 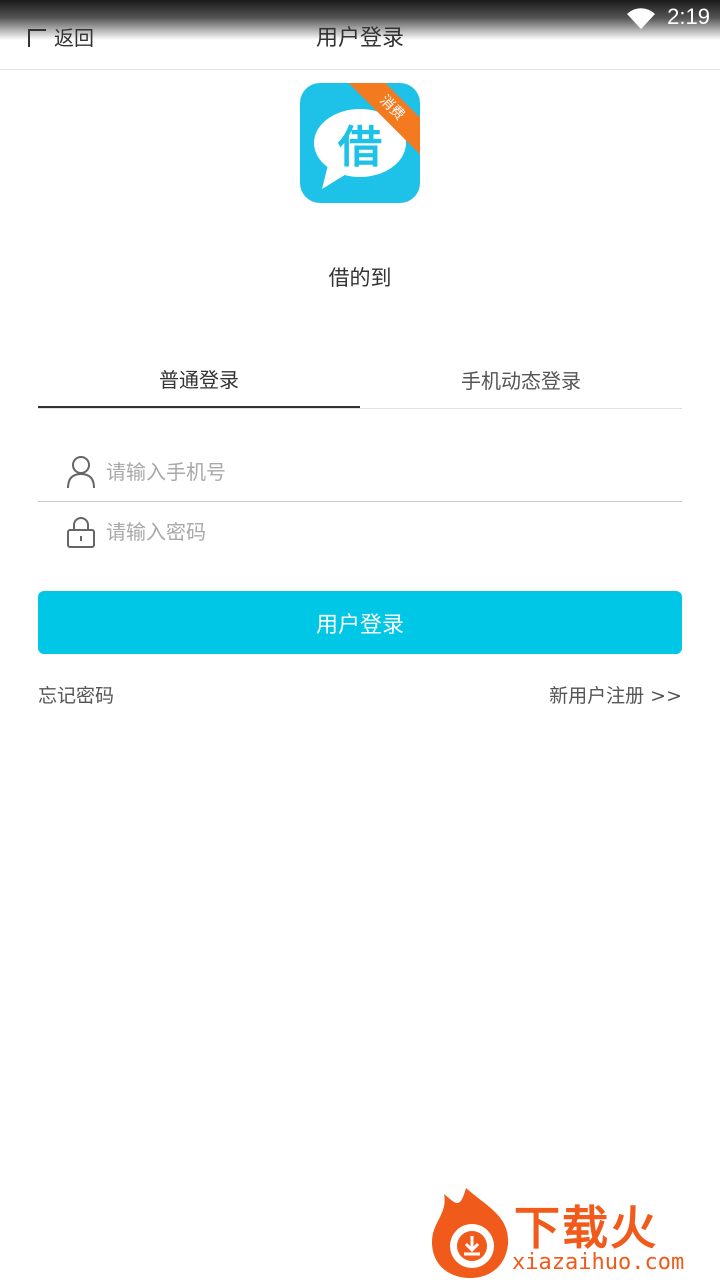 I want to click on phone-field, so click(x=360, y=472).